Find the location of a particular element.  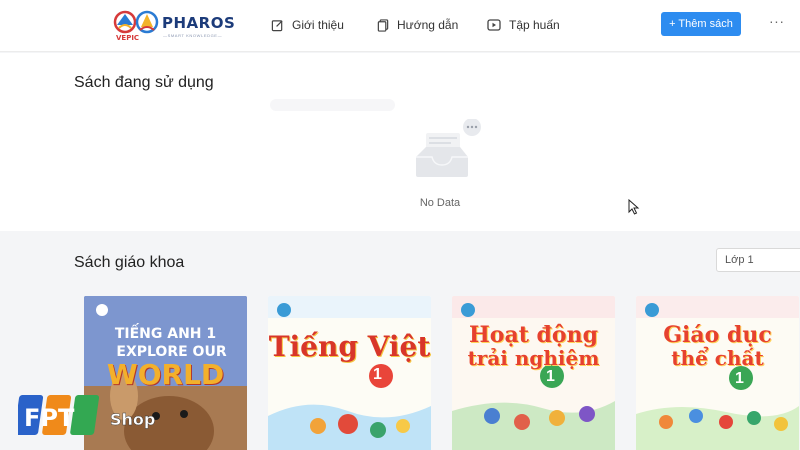

book-title-hoat-dong-1: Hoạt động is located at coordinates (533, 335).